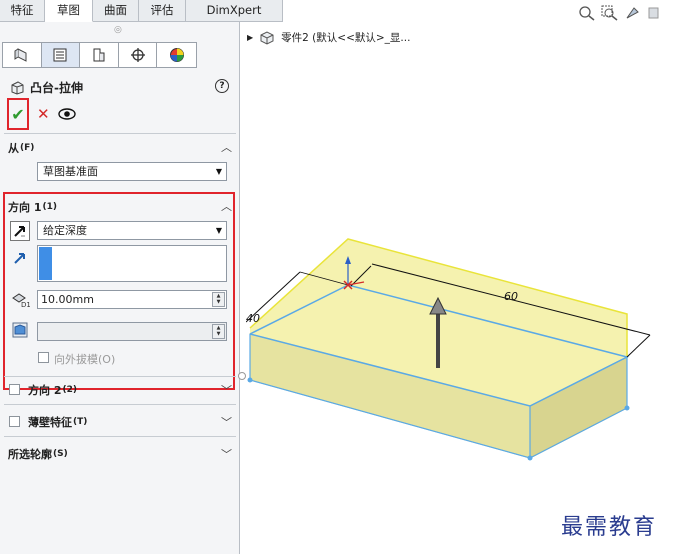  What do you see at coordinates (132, 263) in the screenshot?
I see `direction-reference-list` at bounding box center [132, 263].